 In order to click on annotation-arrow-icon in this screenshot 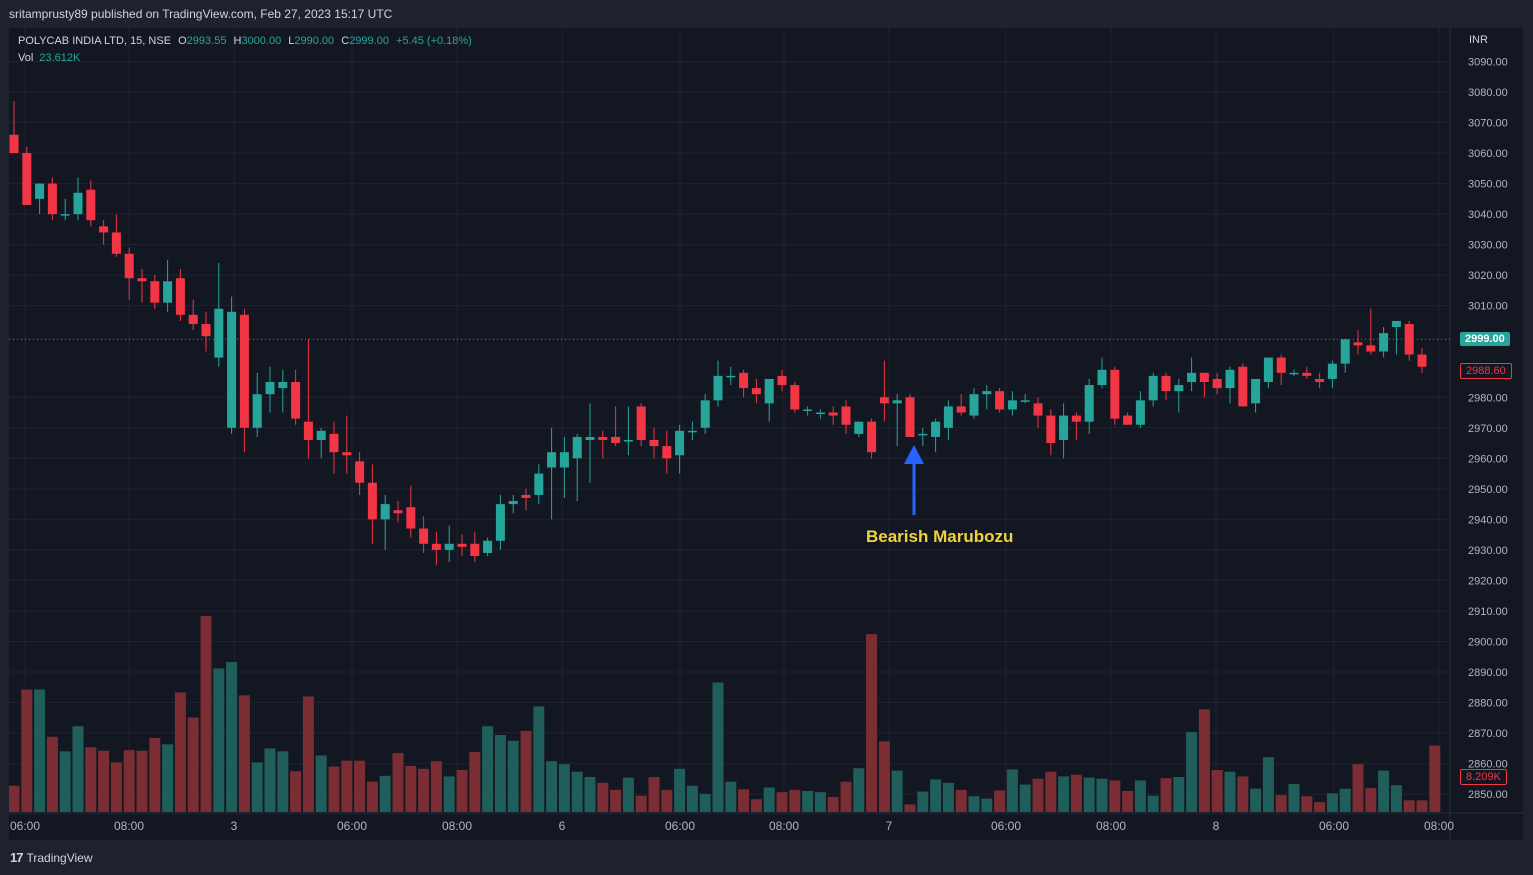, I will do `click(914, 454)`.